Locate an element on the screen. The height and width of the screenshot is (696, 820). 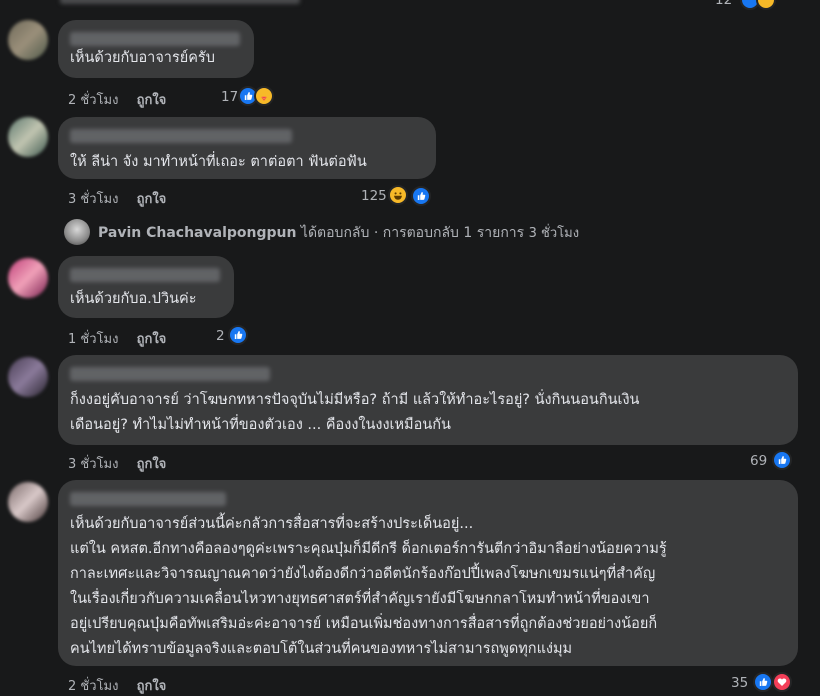
comment-text: เห็นด้วยกับอ.ปวินค่ะ is located at coordinates (133, 299).